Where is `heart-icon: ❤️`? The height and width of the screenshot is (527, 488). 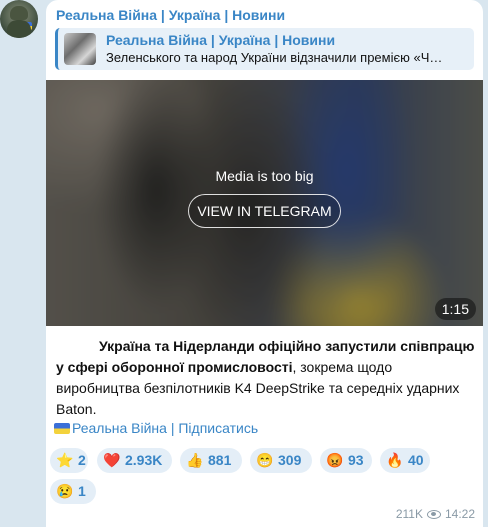 heart-icon: ❤️ is located at coordinates (112, 460).